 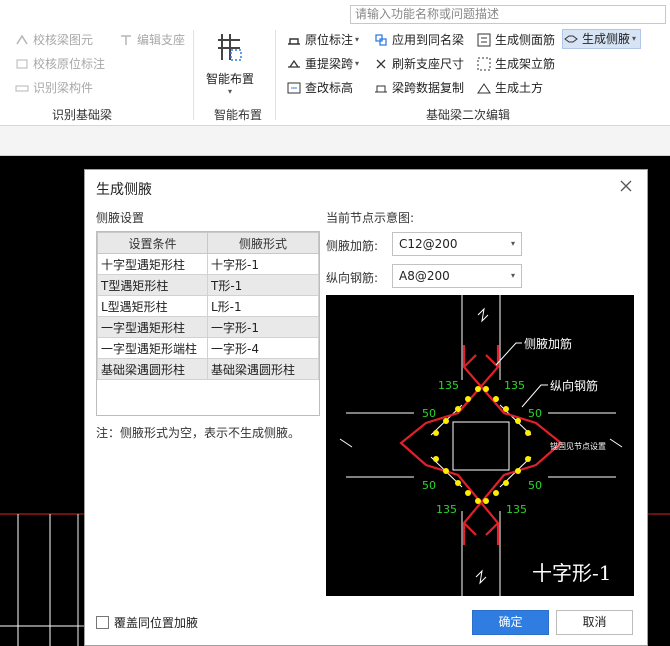 I want to click on long-rebar-label: 纵向钢筋:, so click(x=352, y=278).